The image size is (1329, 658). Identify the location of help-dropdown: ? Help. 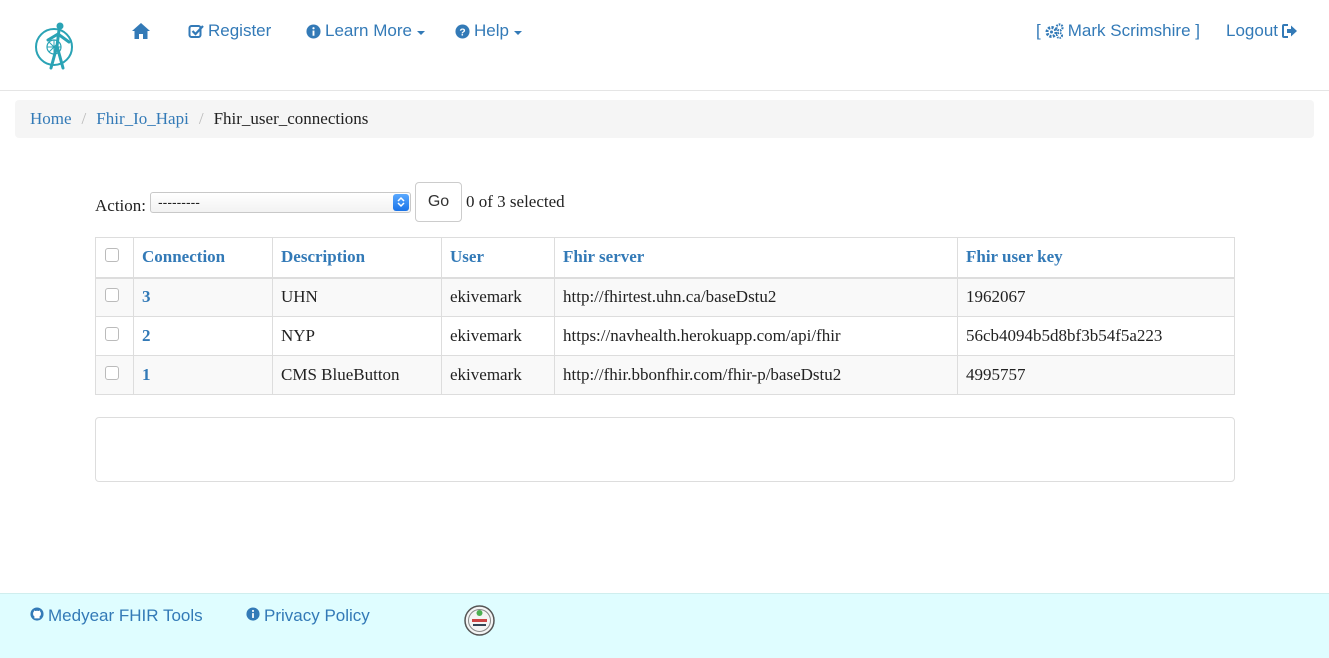
(488, 31).